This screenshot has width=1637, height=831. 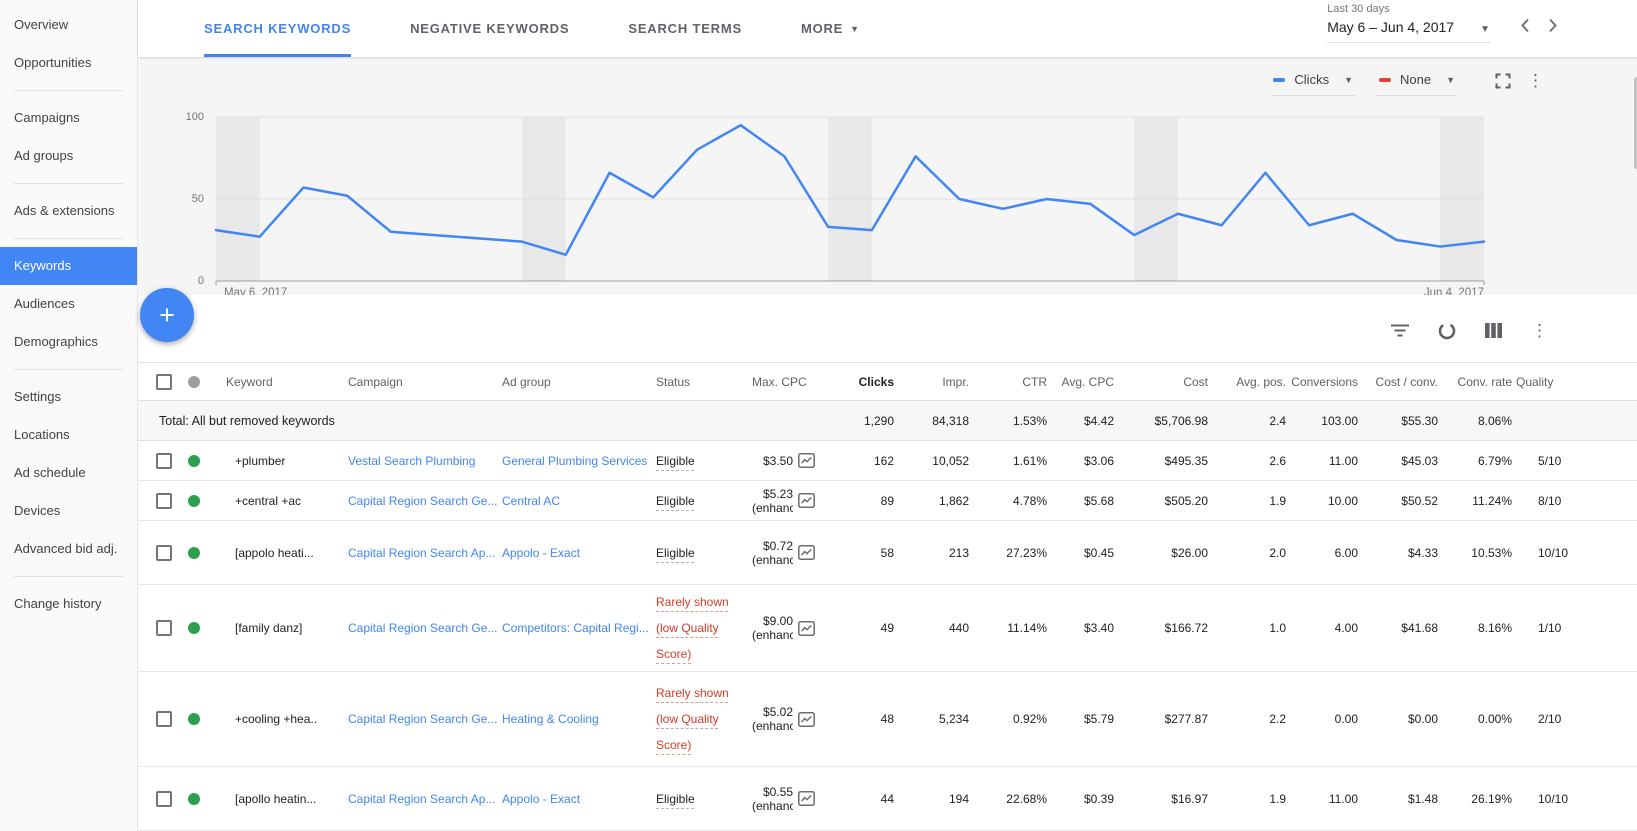 I want to click on column-header-conv-rate: Conv. rate, so click(x=1477, y=381).